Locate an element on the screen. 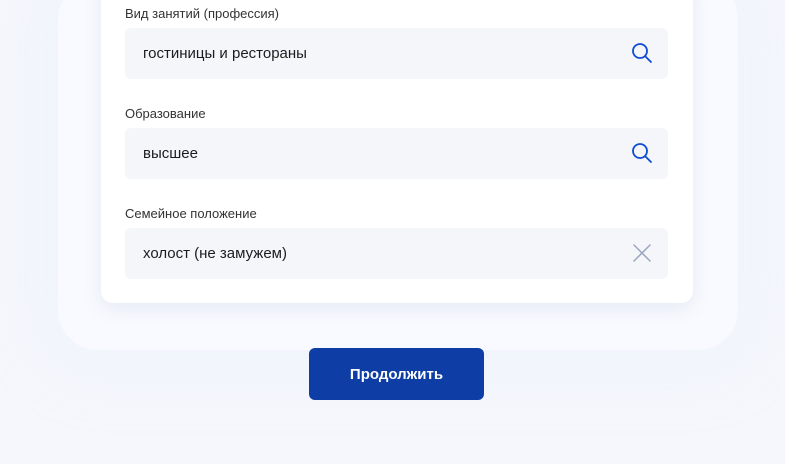  marital-status-field: холост (не замужем) is located at coordinates (396, 253).